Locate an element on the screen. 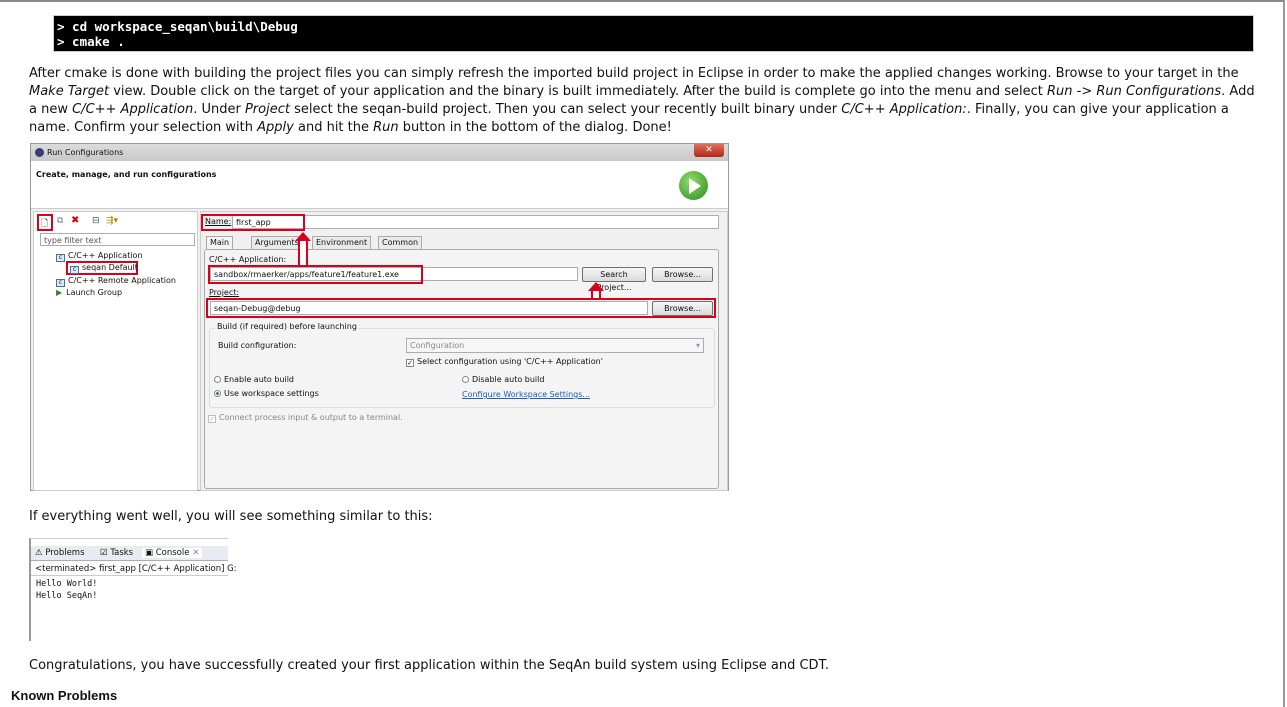 The height and width of the screenshot is (707, 1287). collapse-icon: ⊟ is located at coordinates (96, 221).